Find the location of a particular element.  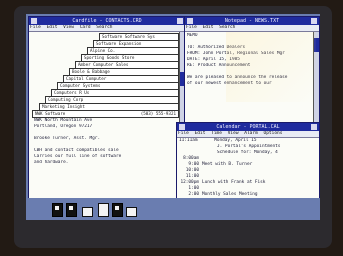

paint-icon is located at coordinates (131, 212).